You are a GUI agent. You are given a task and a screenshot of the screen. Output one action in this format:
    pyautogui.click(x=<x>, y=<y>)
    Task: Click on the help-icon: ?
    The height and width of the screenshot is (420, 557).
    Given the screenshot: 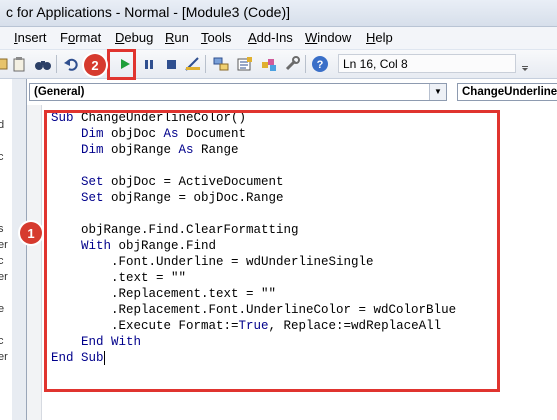 What is the action you would take?
    pyautogui.click(x=320, y=64)
    